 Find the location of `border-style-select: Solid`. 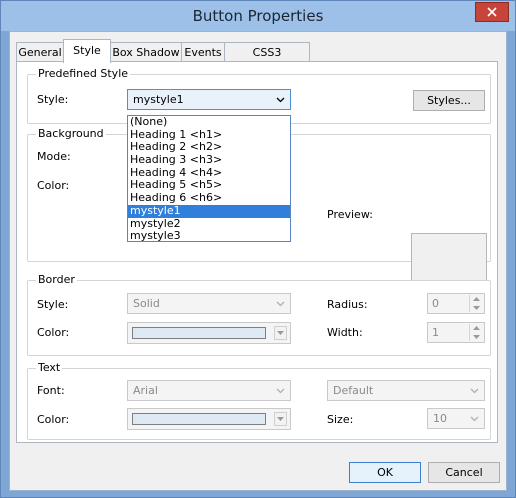

border-style-select: Solid is located at coordinates (209, 303).